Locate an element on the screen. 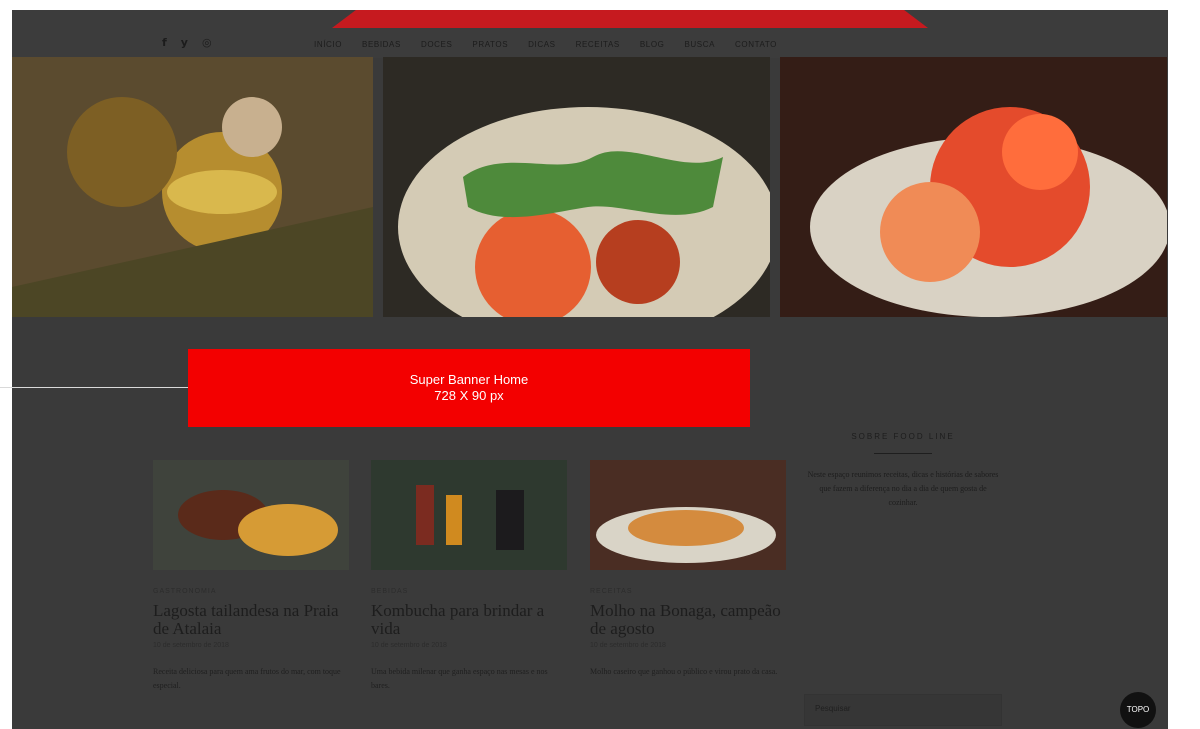 The image size is (1200, 729). dish-image is located at coordinates (973, 187).